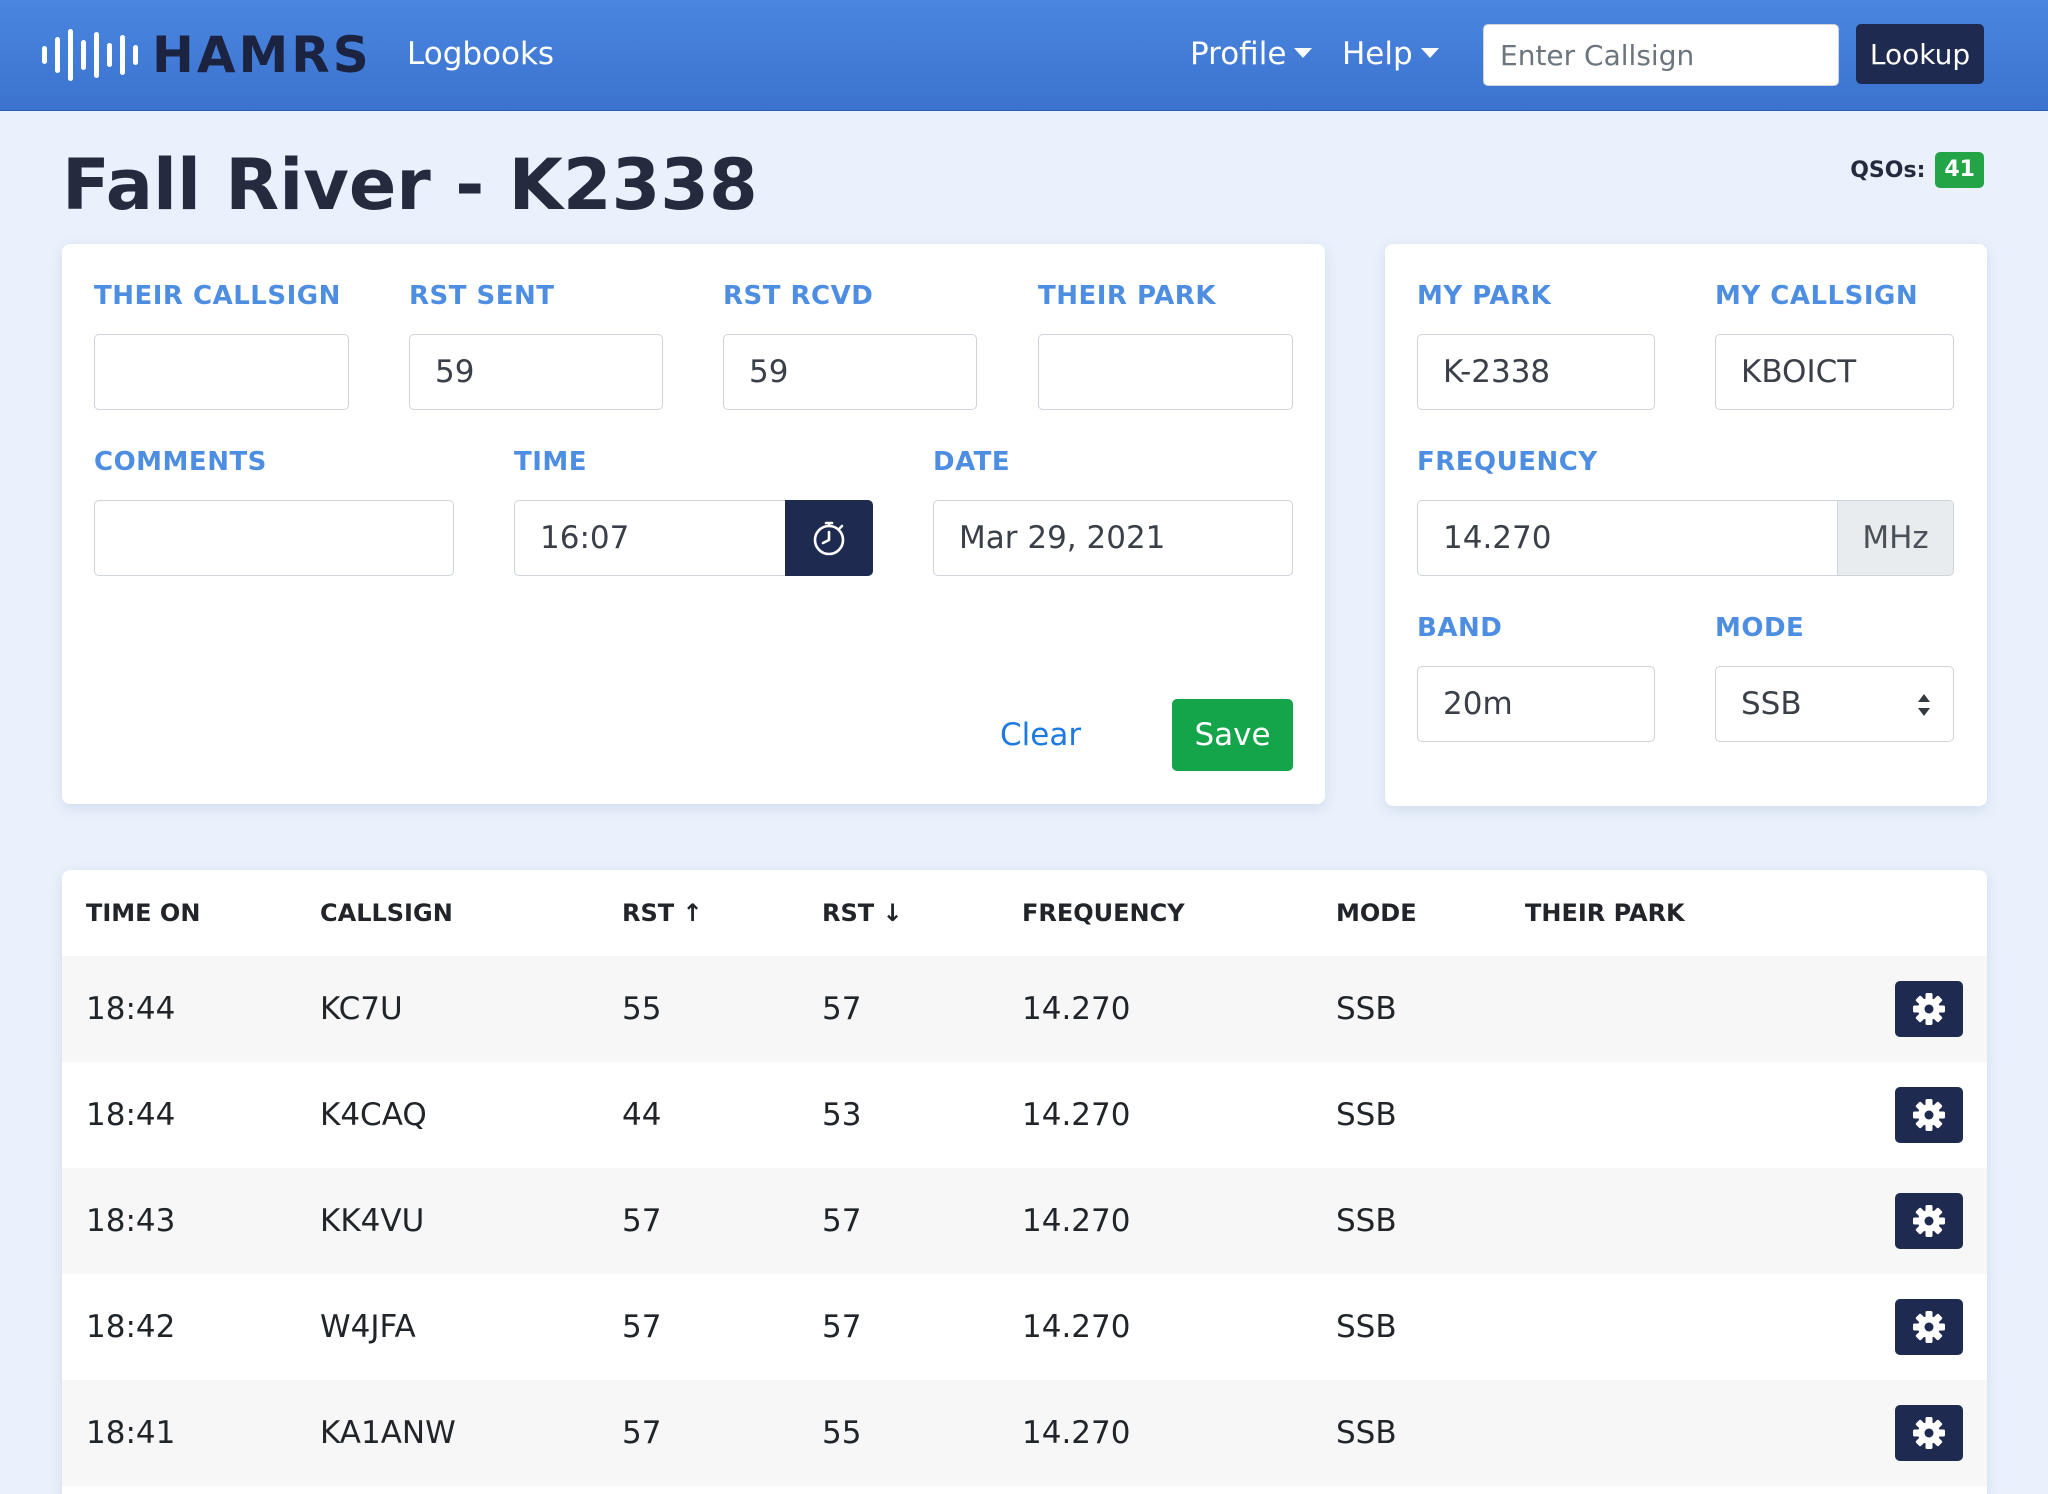 The height and width of the screenshot is (1494, 2048). I want to click on qso-count-badge: 41, so click(1959, 170).